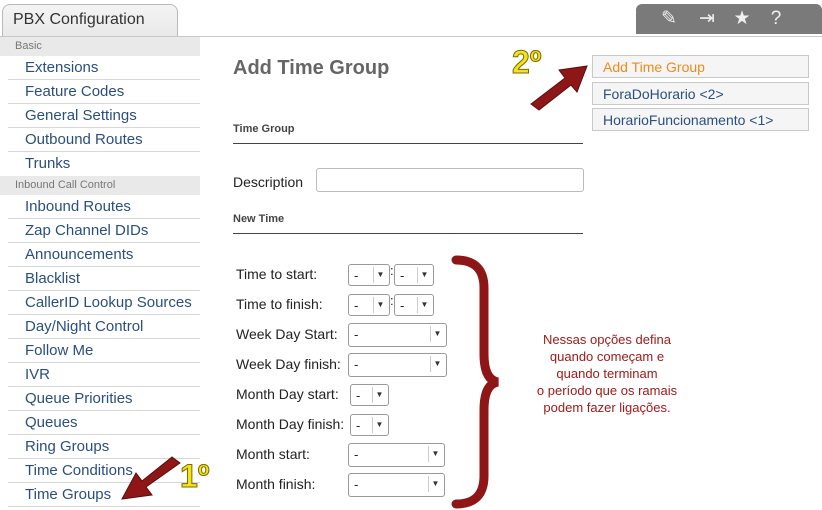 This screenshot has width=822, height=510. I want to click on month-day-finish-select: - ▼, so click(369, 425).